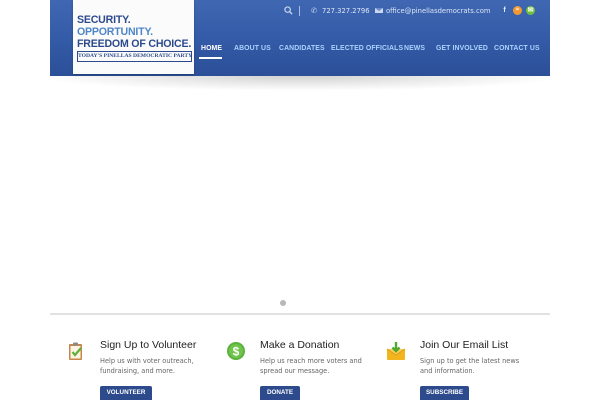 This screenshot has height=400, width=600. Describe the element at coordinates (464, 345) in the screenshot. I see `email-list-title: Join Our Email List` at that location.